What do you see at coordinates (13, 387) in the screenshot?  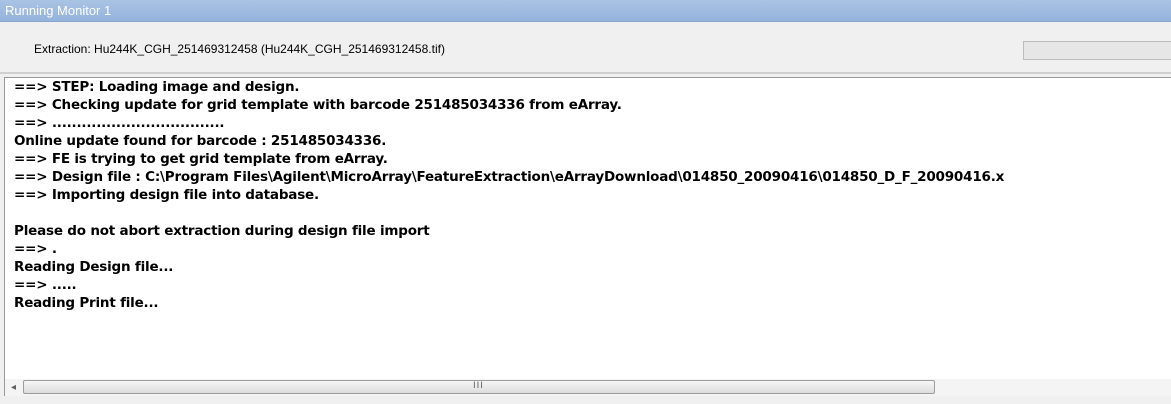 I see `scroll-left-arrow-icon: ◂` at bounding box center [13, 387].